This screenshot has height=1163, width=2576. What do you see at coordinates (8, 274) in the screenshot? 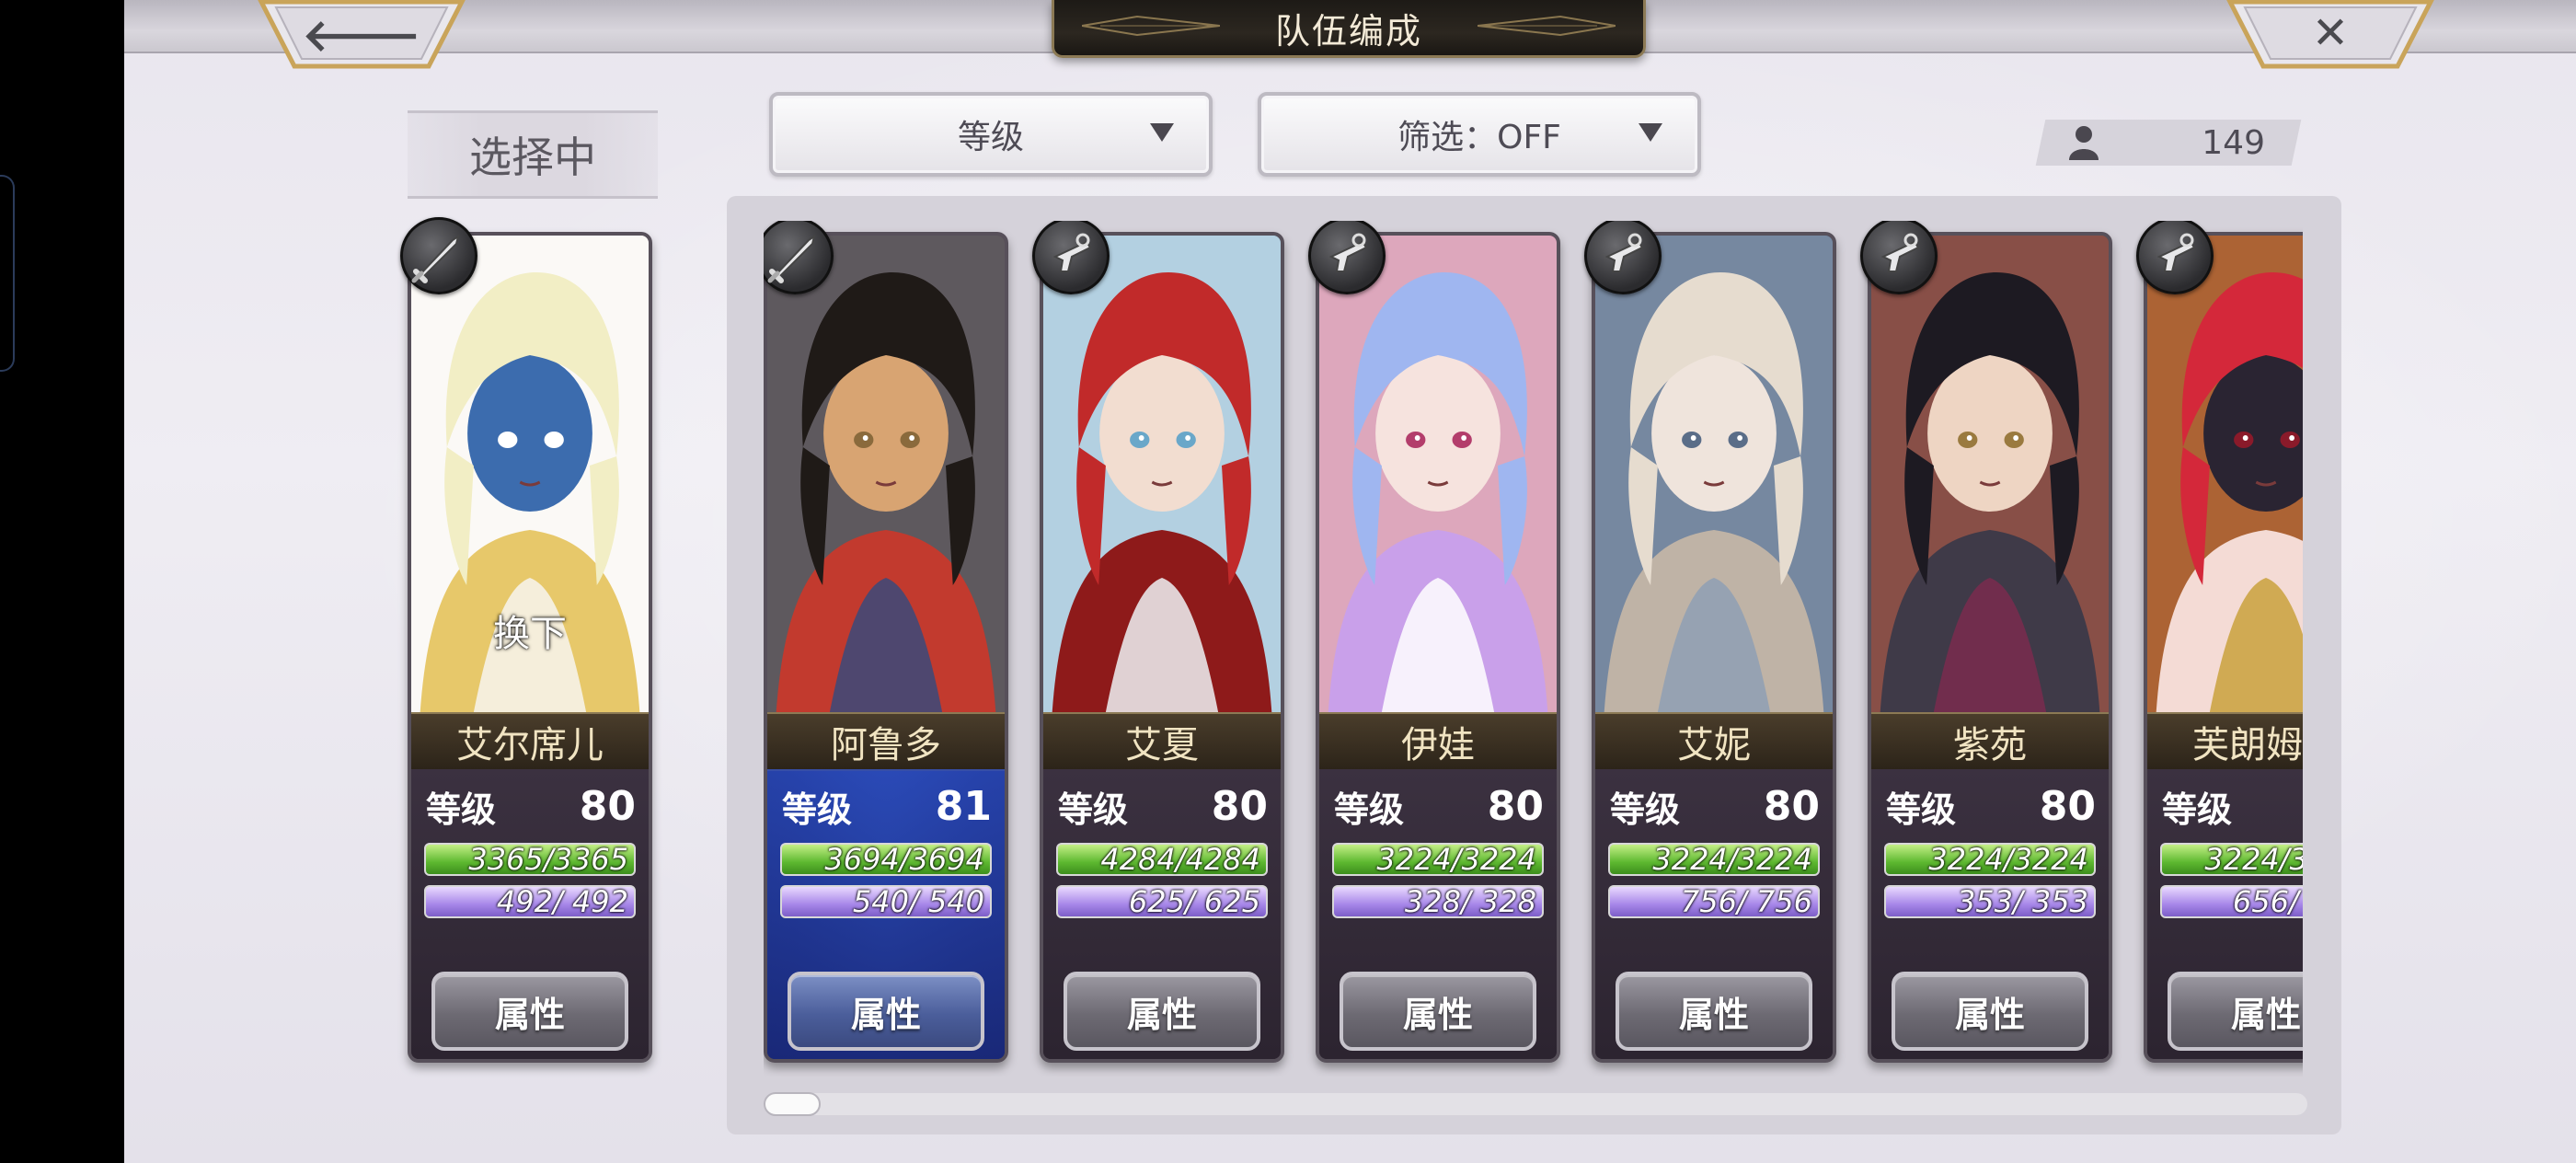
I see `device-edge` at bounding box center [8, 274].